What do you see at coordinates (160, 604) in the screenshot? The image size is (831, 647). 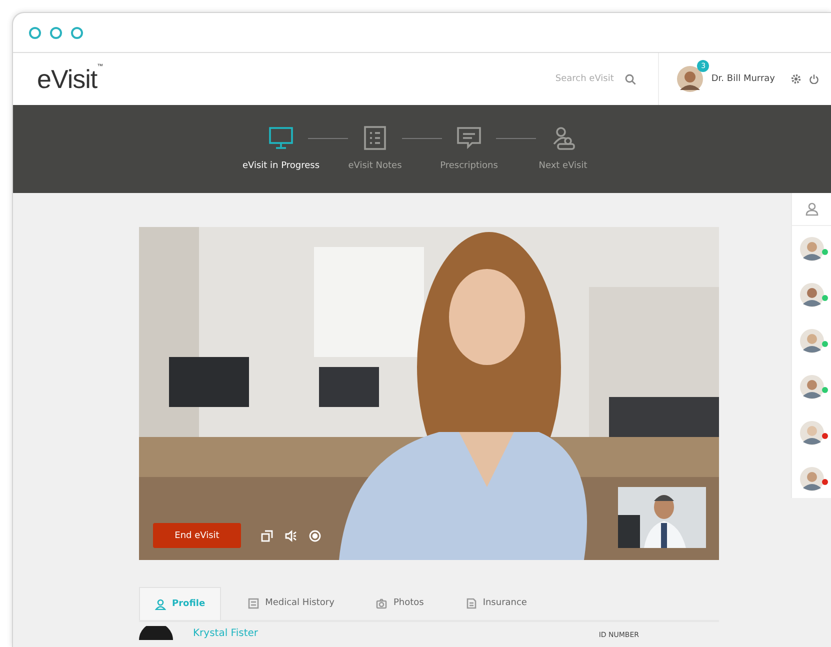 I see `person-icon` at bounding box center [160, 604].